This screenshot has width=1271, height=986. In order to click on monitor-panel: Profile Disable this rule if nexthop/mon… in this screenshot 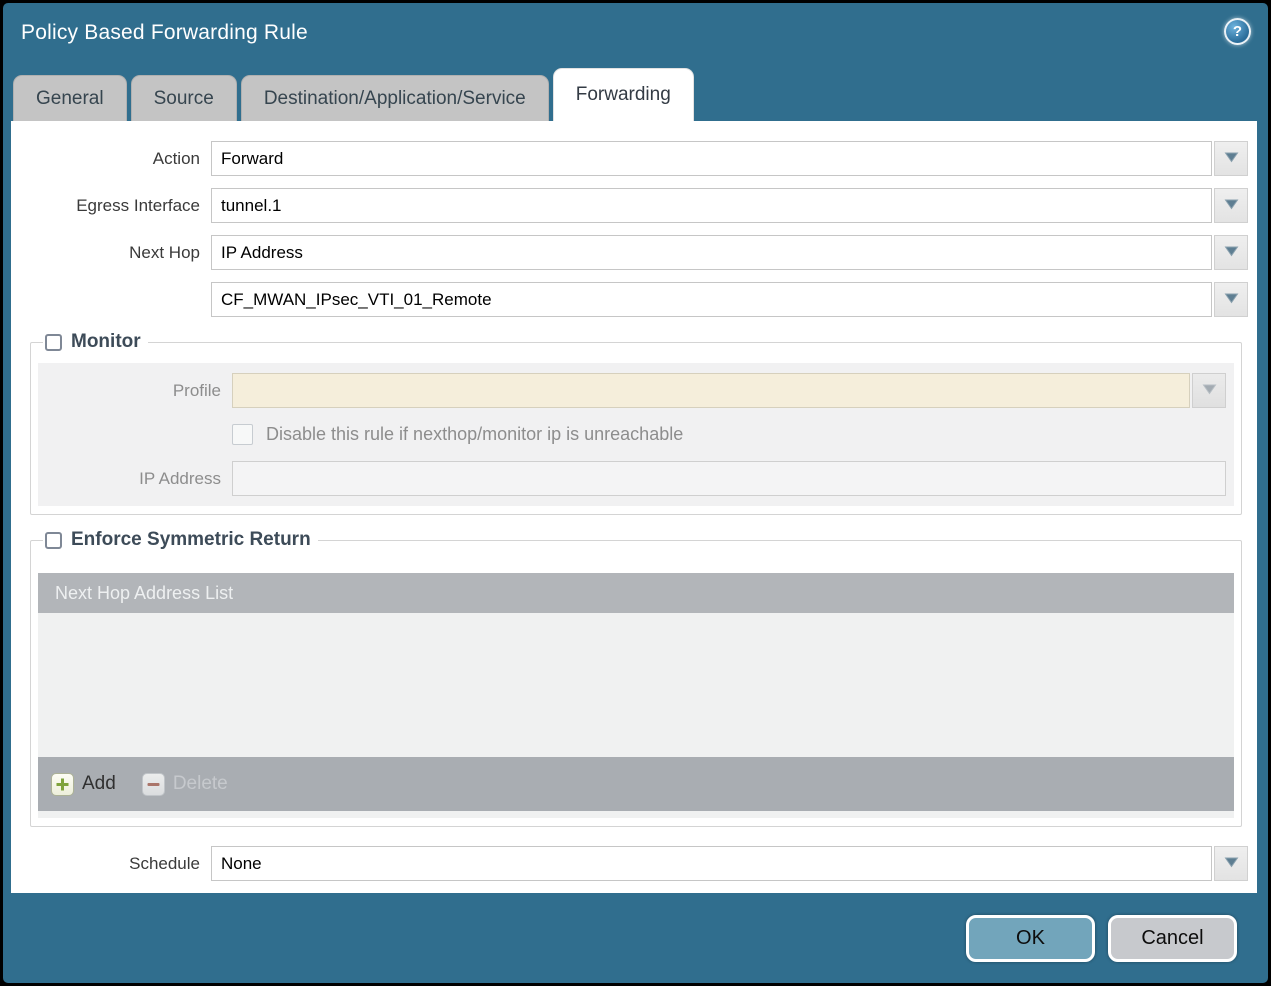, I will do `click(636, 434)`.